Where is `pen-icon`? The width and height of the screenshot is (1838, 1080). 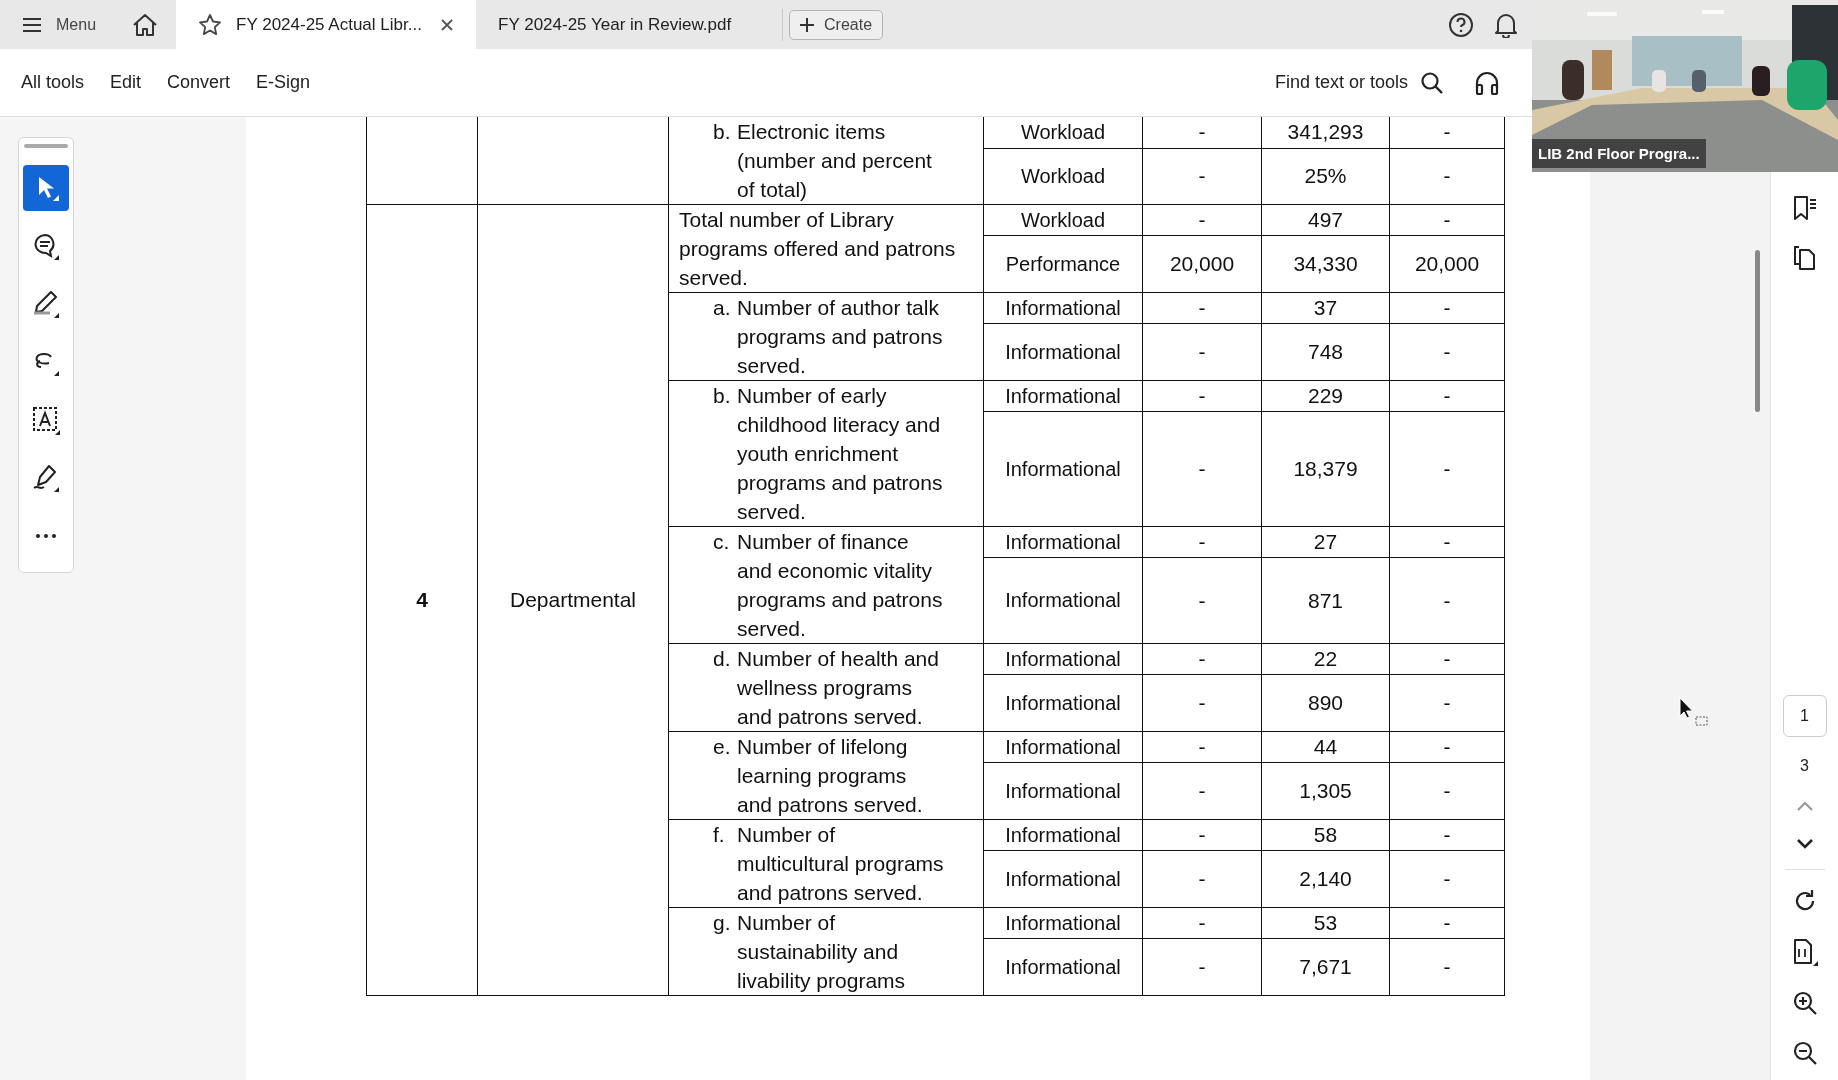 pen-icon is located at coordinates (46, 478).